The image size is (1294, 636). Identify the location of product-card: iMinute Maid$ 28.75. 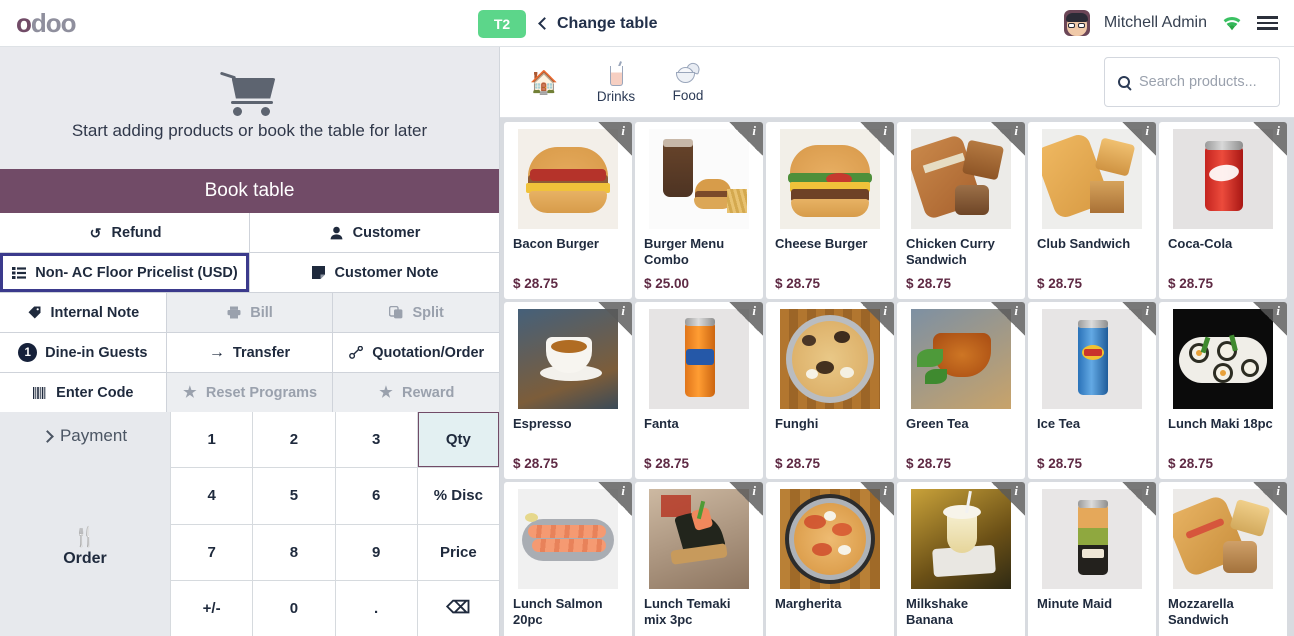
(1092, 559).